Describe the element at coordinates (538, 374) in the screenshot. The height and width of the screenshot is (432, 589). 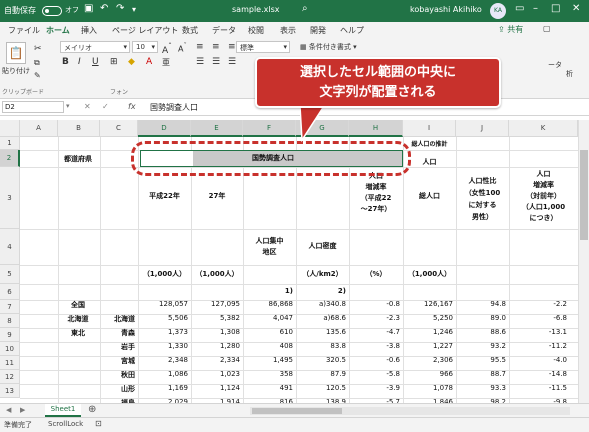
I see `cell-k12: -14.8` at that location.